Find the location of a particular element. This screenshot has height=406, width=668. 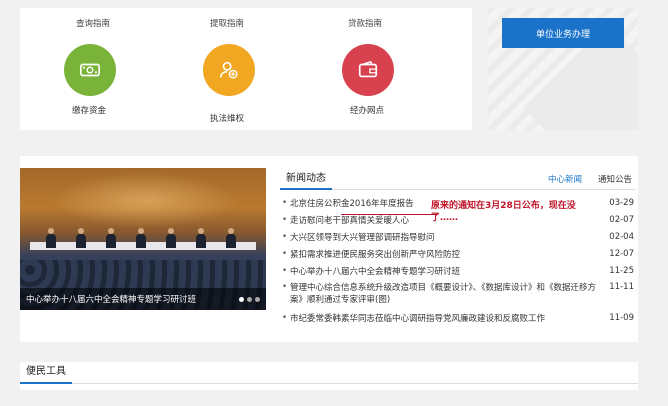

rights-service-button is located at coordinates (229, 70).